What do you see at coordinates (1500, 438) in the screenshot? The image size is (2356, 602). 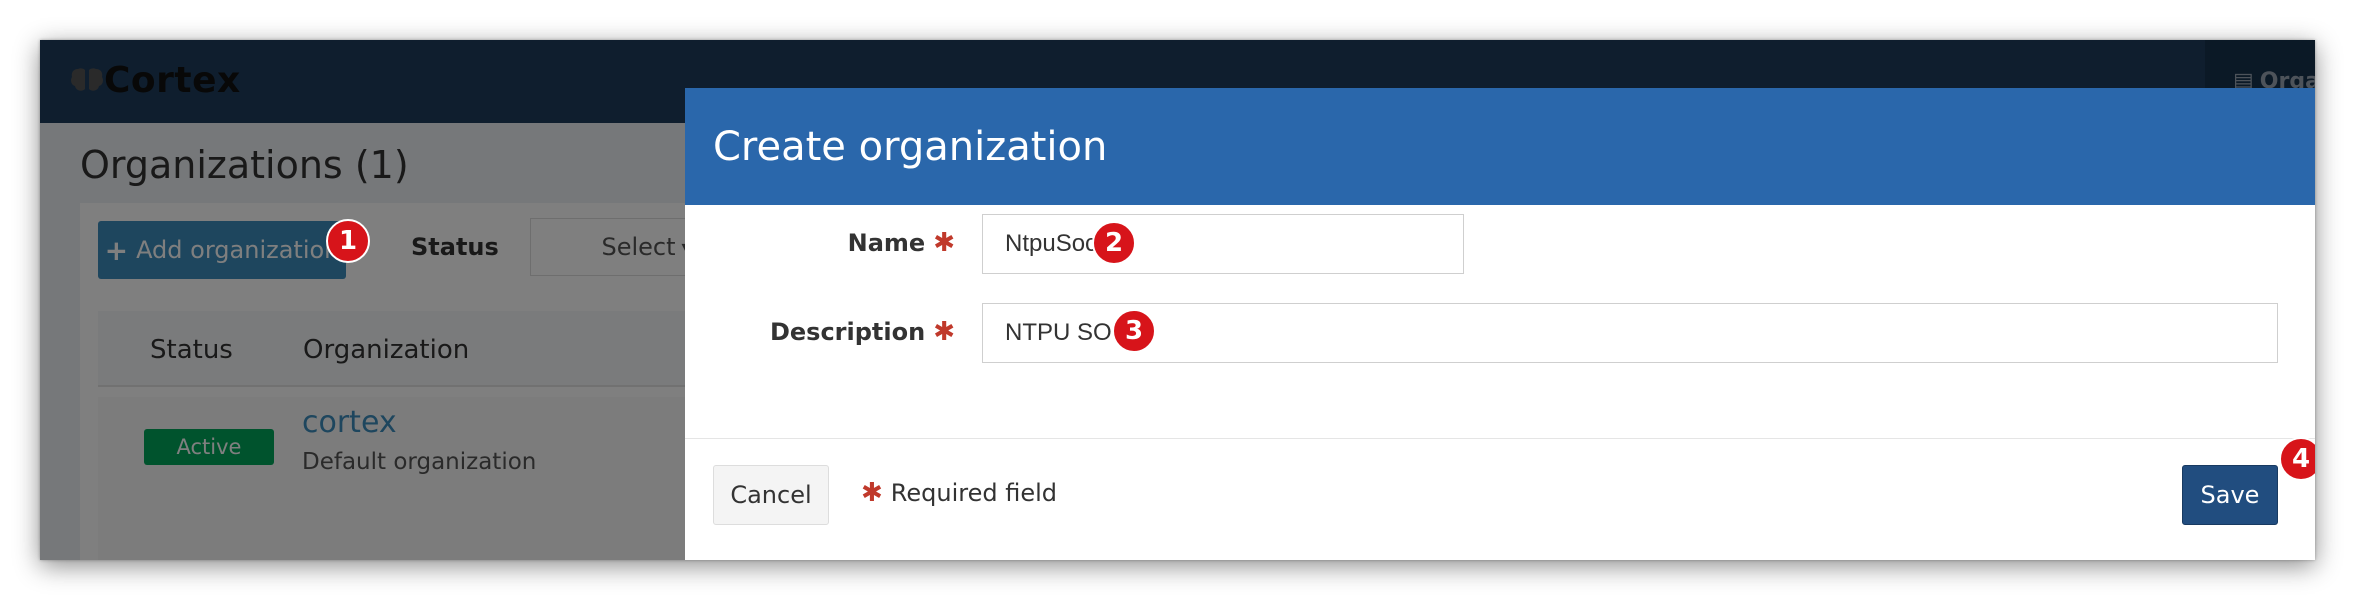 I see `modal-divider` at bounding box center [1500, 438].